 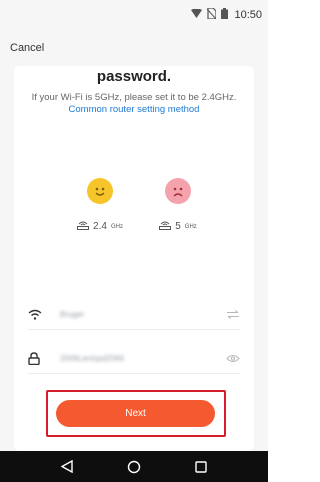 I want to click on status-icons, so click(x=210, y=14).